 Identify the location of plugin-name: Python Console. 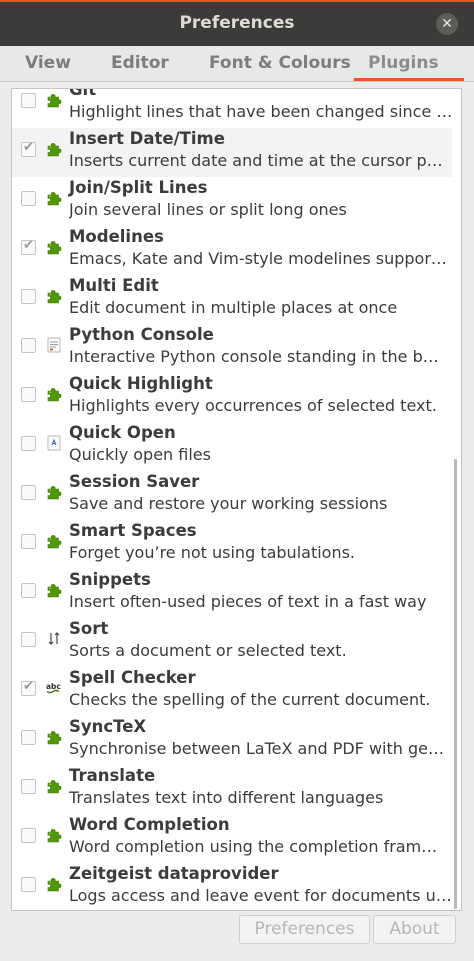
(141, 334).